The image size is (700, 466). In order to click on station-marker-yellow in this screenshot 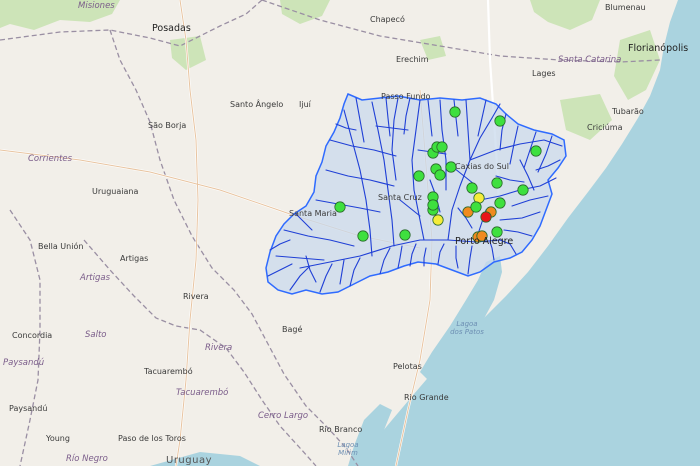, I will do `click(438, 220)`.